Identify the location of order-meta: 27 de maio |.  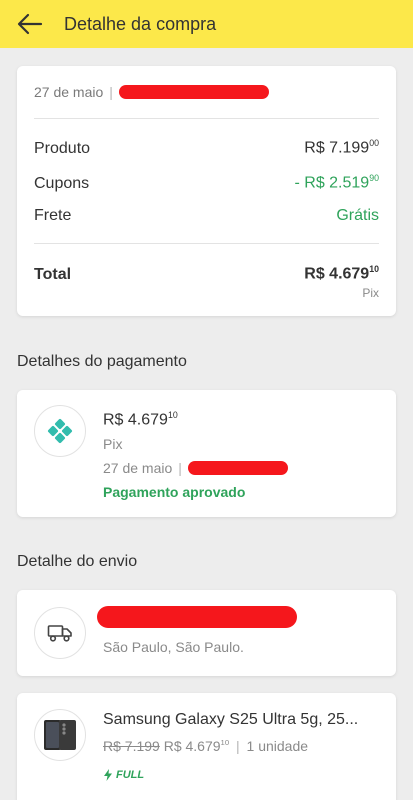
(151, 92).